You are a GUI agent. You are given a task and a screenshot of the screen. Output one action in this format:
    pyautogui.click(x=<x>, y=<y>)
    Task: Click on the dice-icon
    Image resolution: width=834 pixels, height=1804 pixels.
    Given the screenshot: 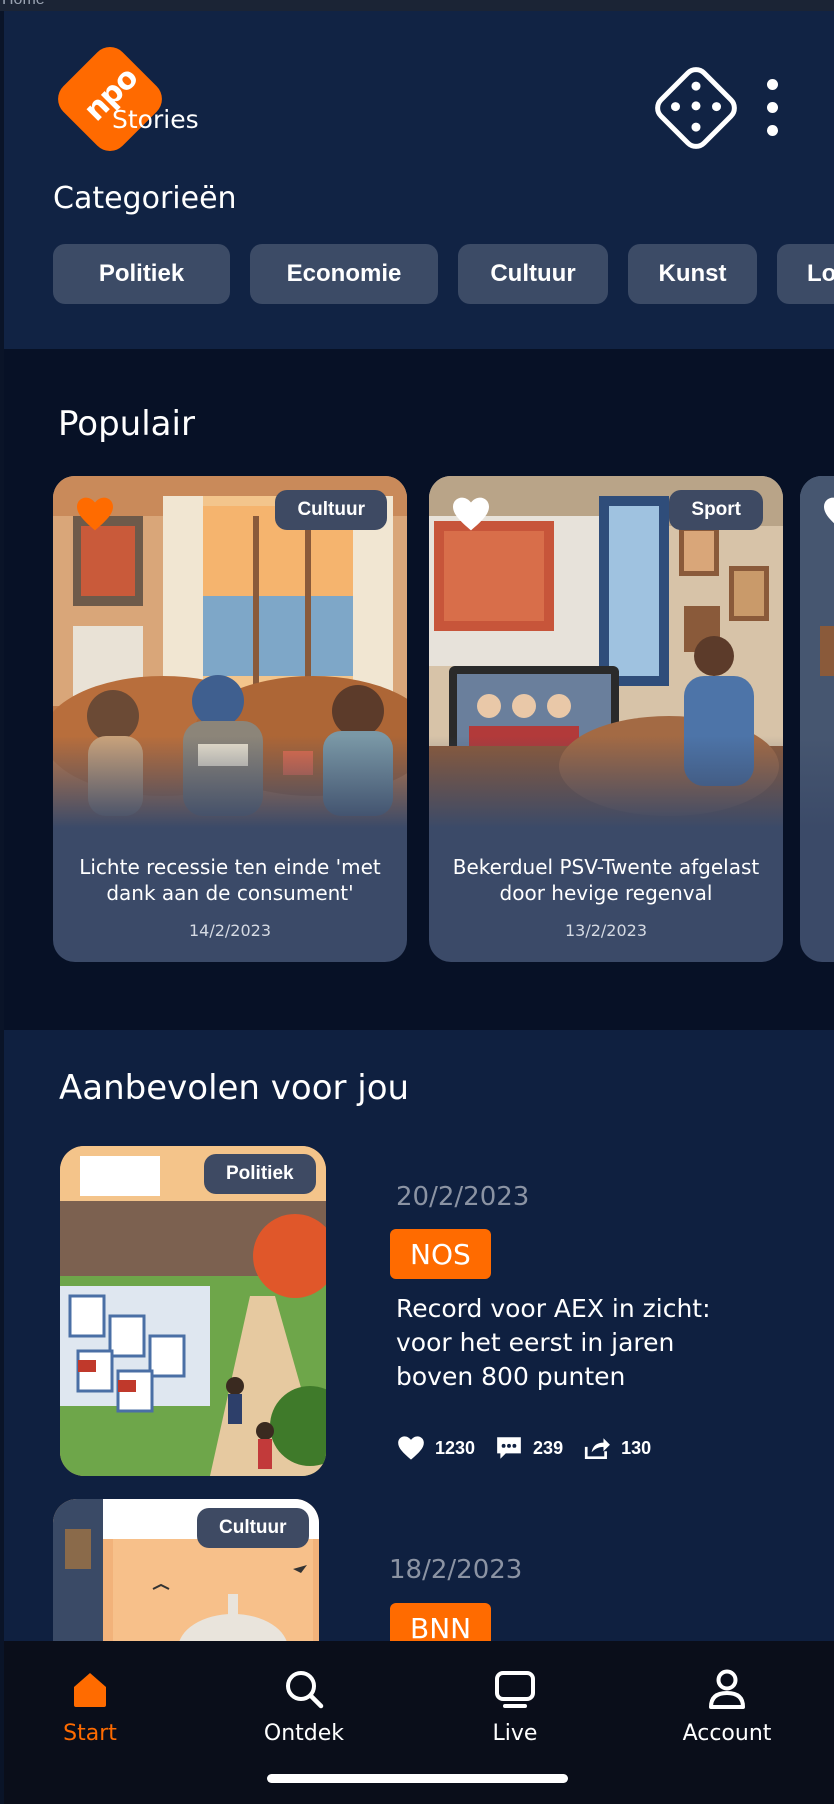 What is the action you would take?
    pyautogui.click(x=696, y=108)
    